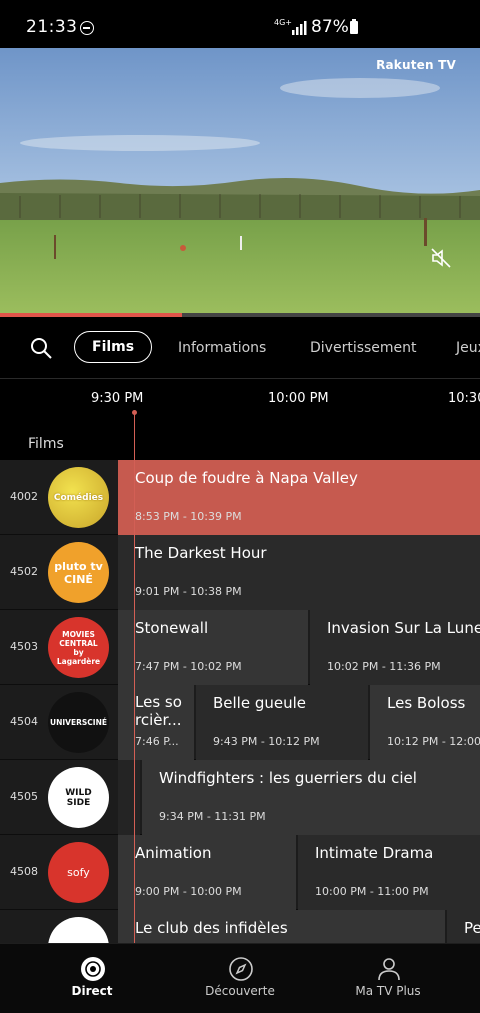 The height and width of the screenshot is (1013, 480). Describe the element at coordinates (240, 24) in the screenshot. I see `status-bar: 21:33 4G+ 87%` at that location.